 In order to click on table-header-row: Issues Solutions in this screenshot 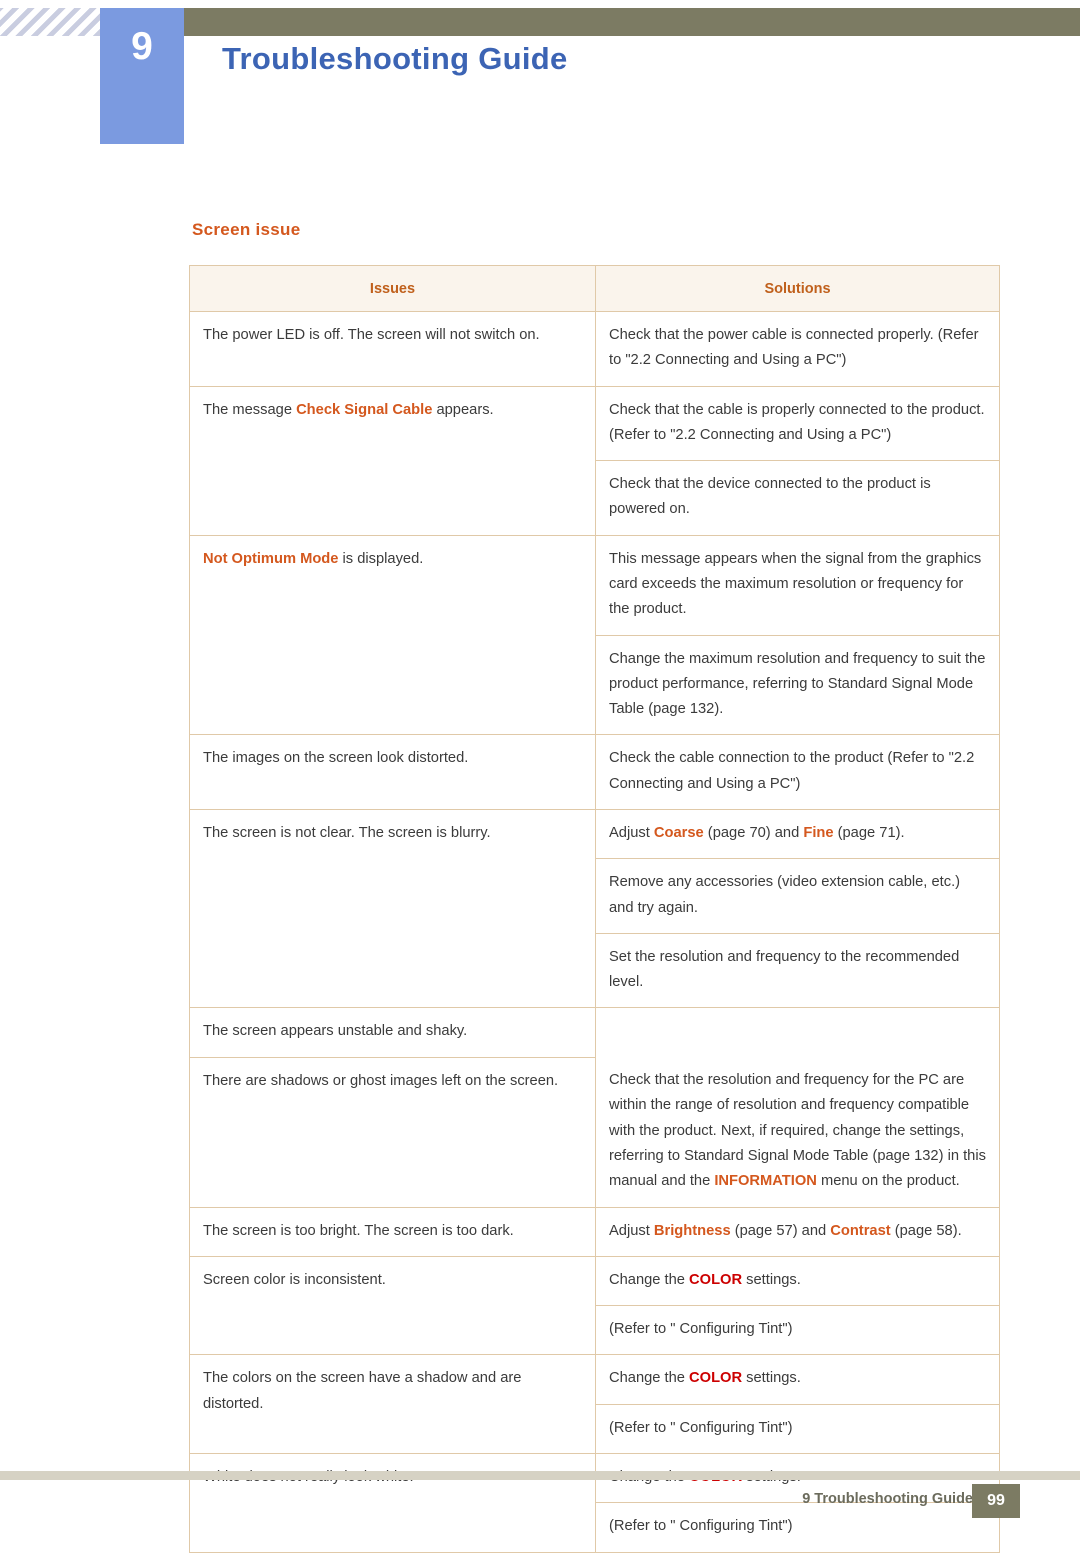, I will do `click(594, 288)`.